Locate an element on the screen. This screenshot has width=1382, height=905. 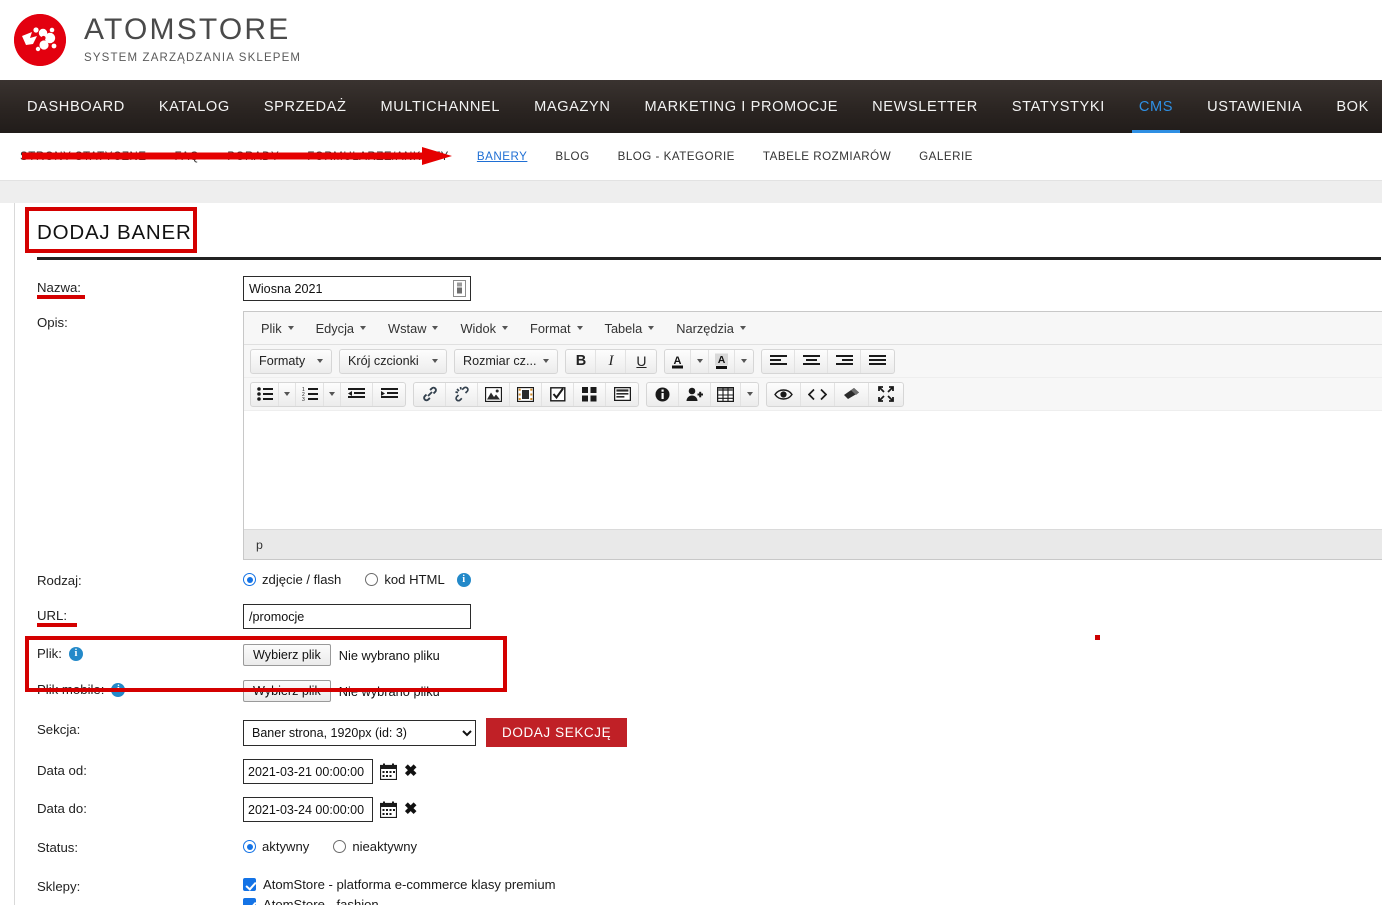
add-section-button: DODAJ SEKCJĘ is located at coordinates (557, 732).